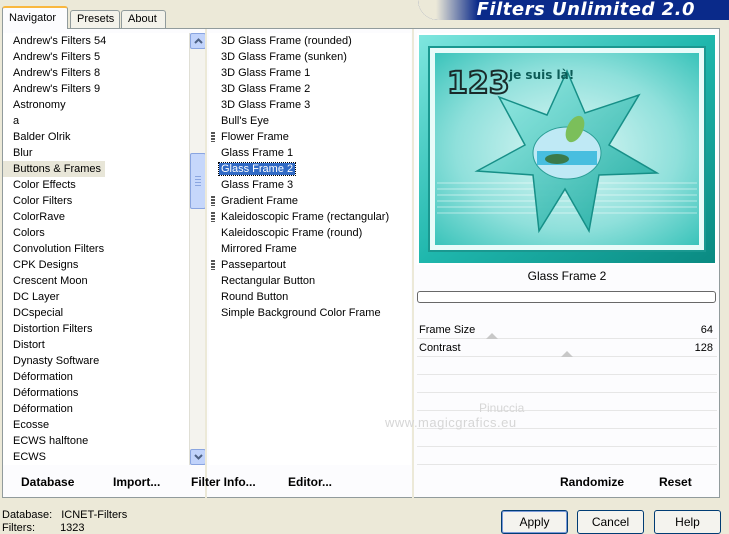 Image resolution: width=729 pixels, height=534 pixels. Describe the element at coordinates (197, 249) in the screenshot. I see `category-scrollbar` at that location.